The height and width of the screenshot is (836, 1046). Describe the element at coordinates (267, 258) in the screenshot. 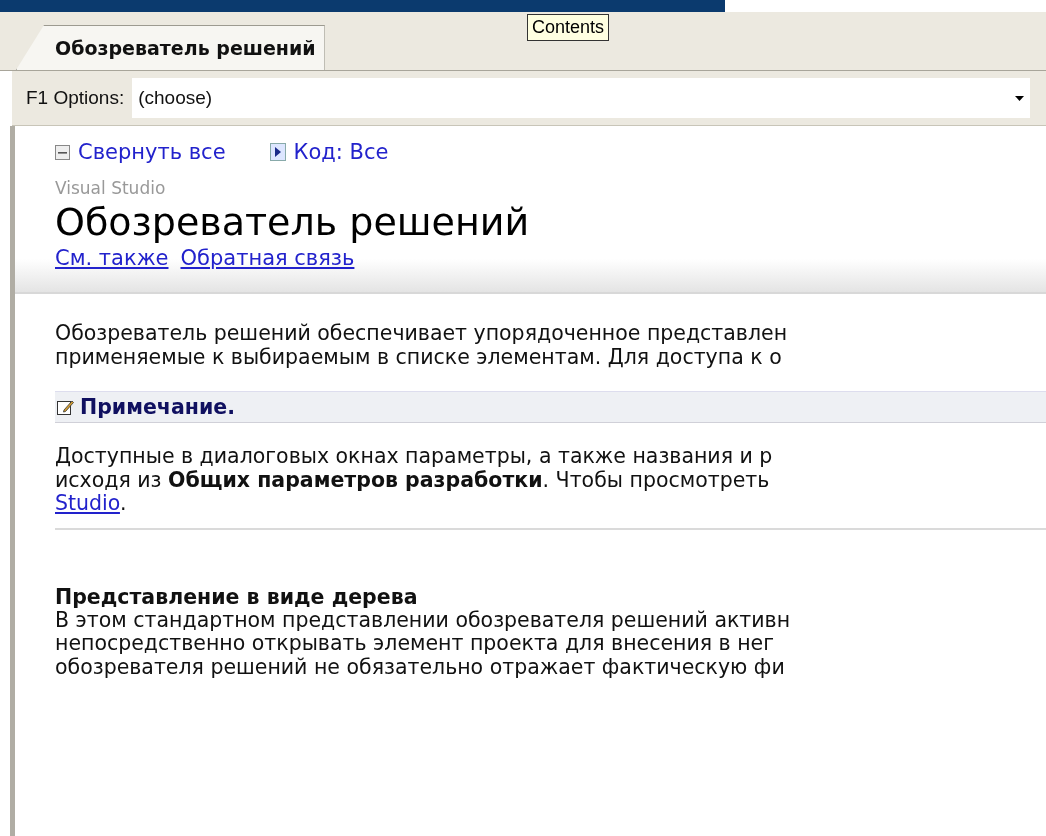

I see `header-link: Обратная связь` at that location.